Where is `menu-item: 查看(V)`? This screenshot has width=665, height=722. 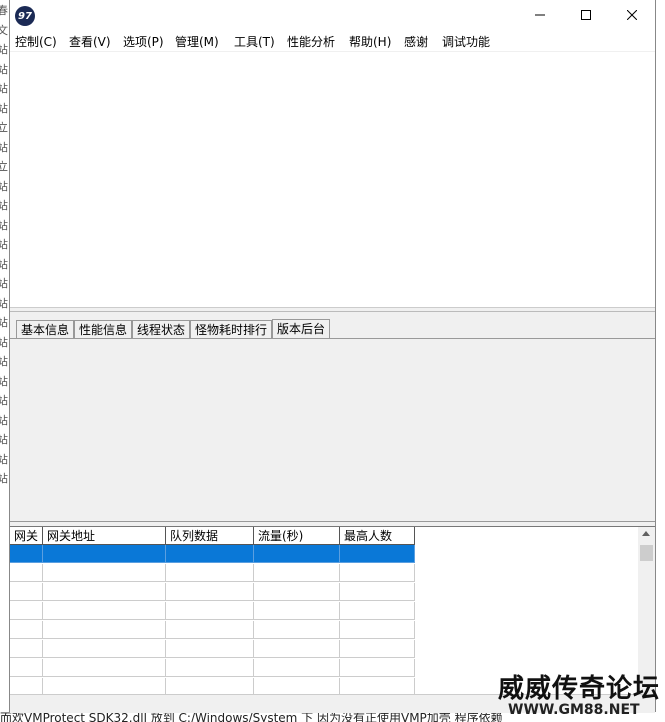
menu-item: 查看(V) is located at coordinates (90, 41).